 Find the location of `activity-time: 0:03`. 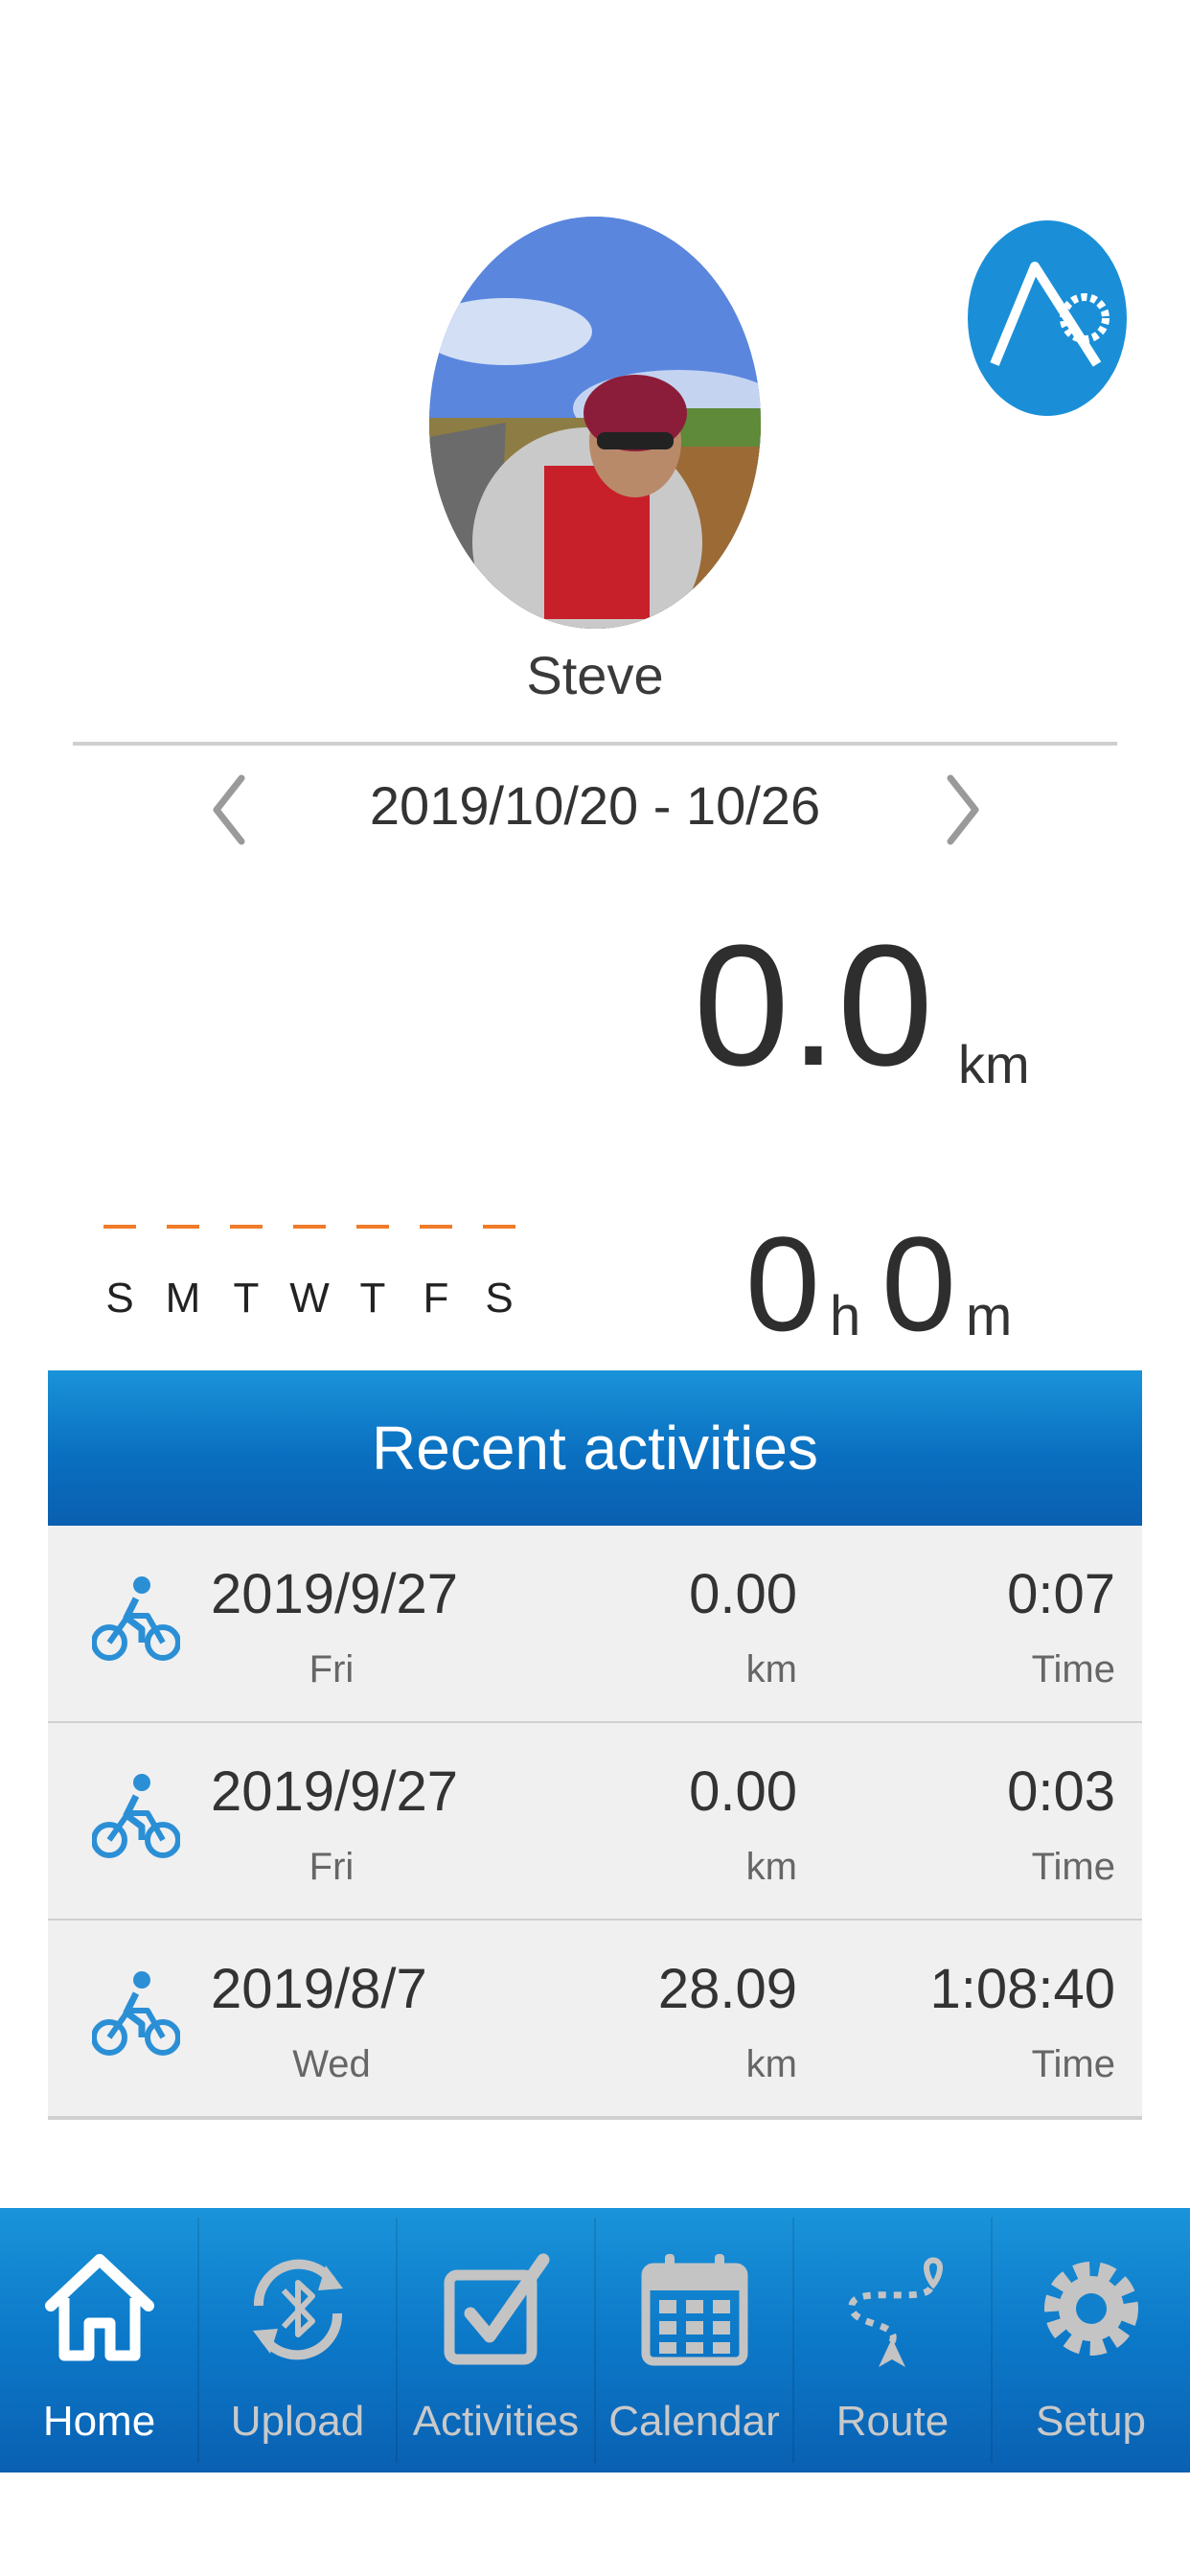

activity-time: 0:03 is located at coordinates (1061, 1791).